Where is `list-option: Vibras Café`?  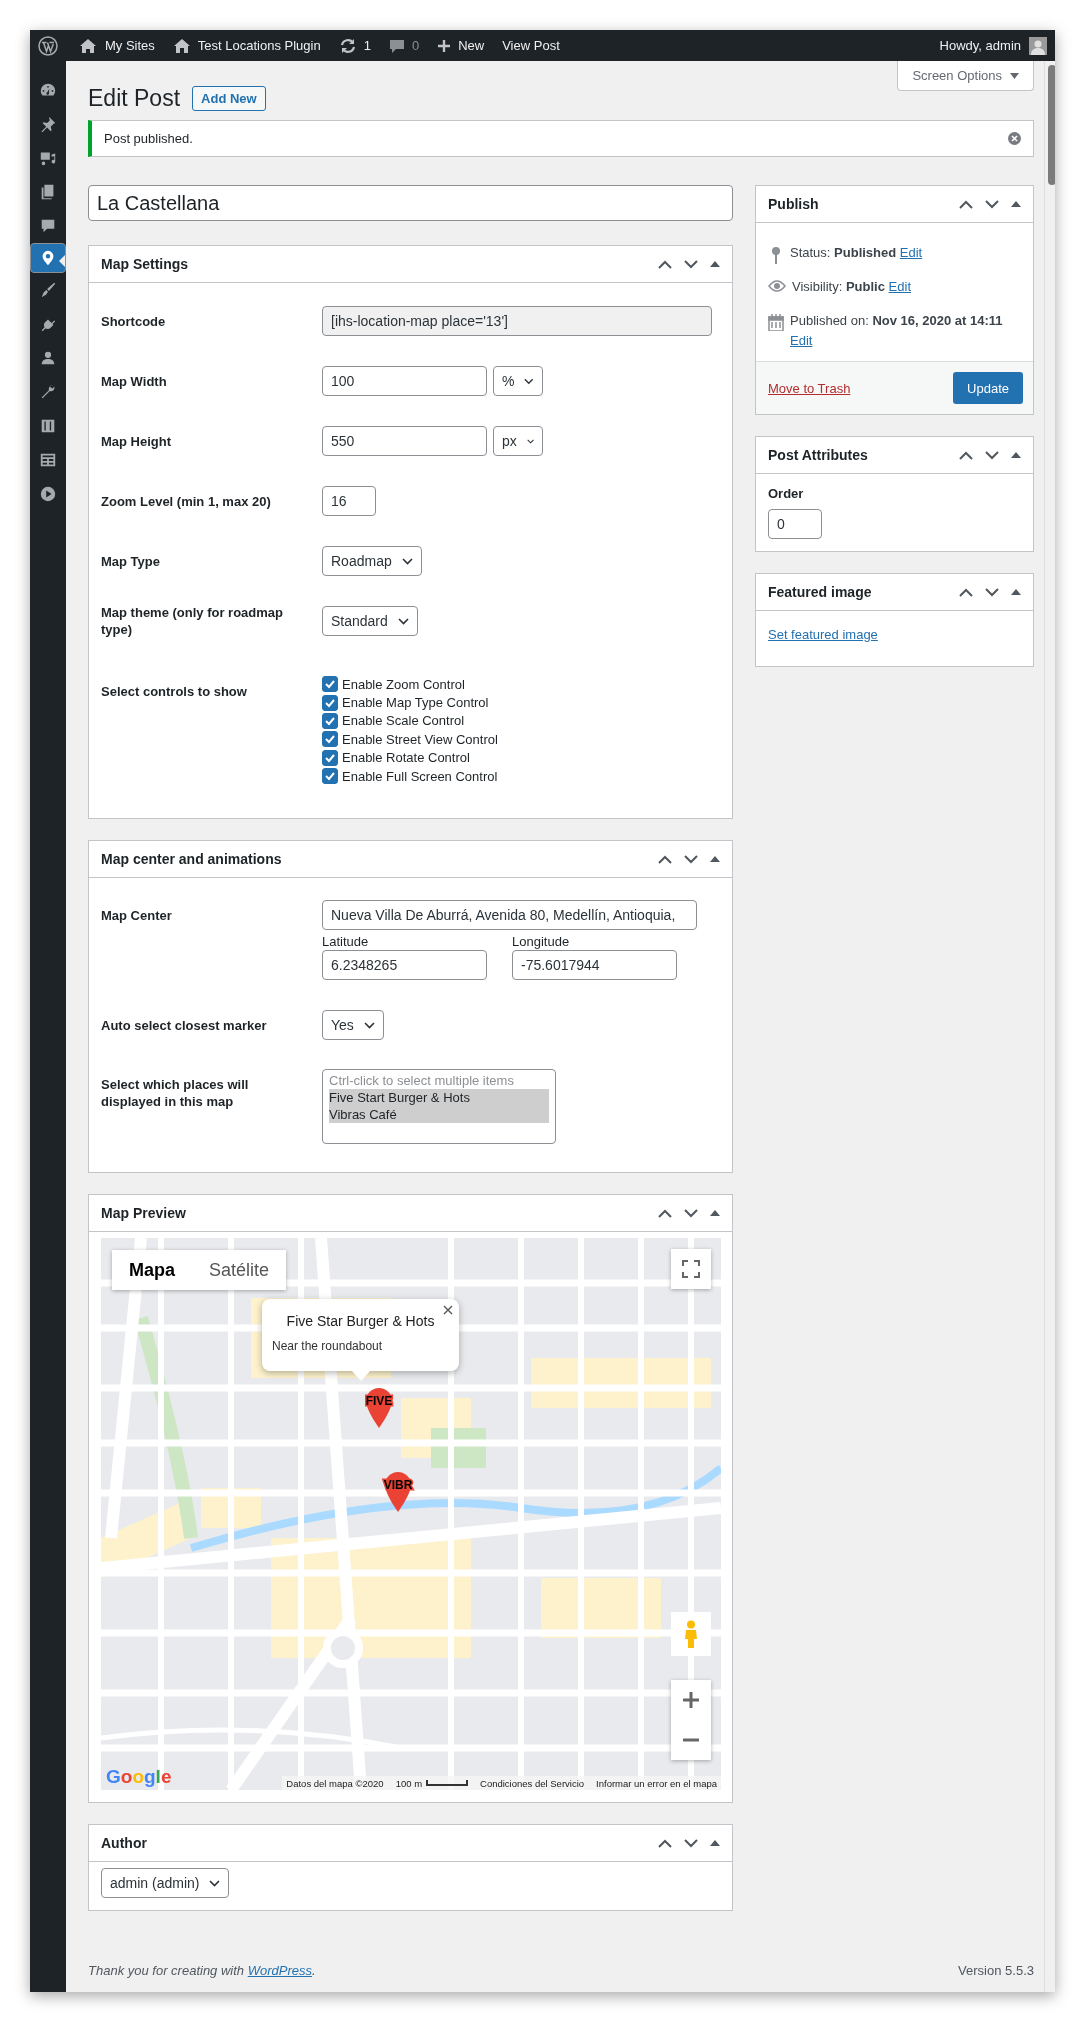
list-option: Vibras Café is located at coordinates (439, 1115).